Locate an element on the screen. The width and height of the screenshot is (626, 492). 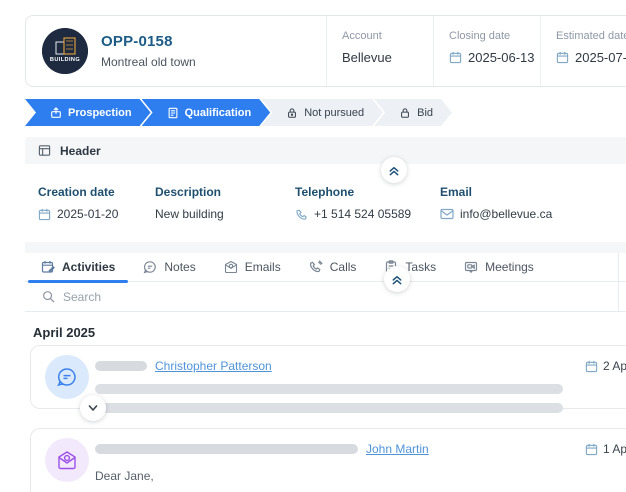
activity-item-note: Christopher Patterson 2 Apr is located at coordinates (328, 383).